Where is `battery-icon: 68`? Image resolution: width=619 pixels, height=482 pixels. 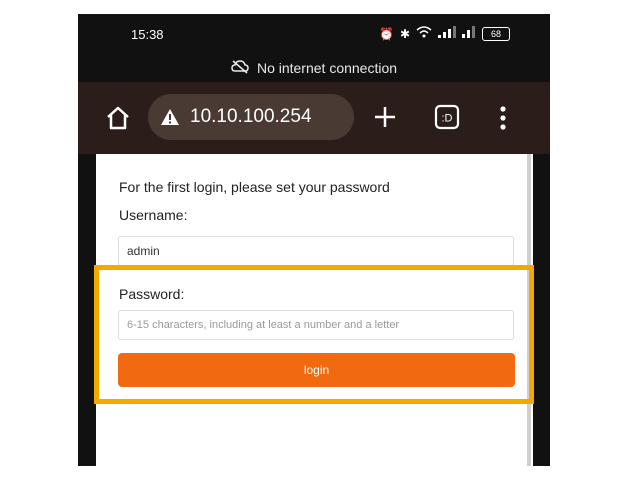 battery-icon: 68 is located at coordinates (496, 33).